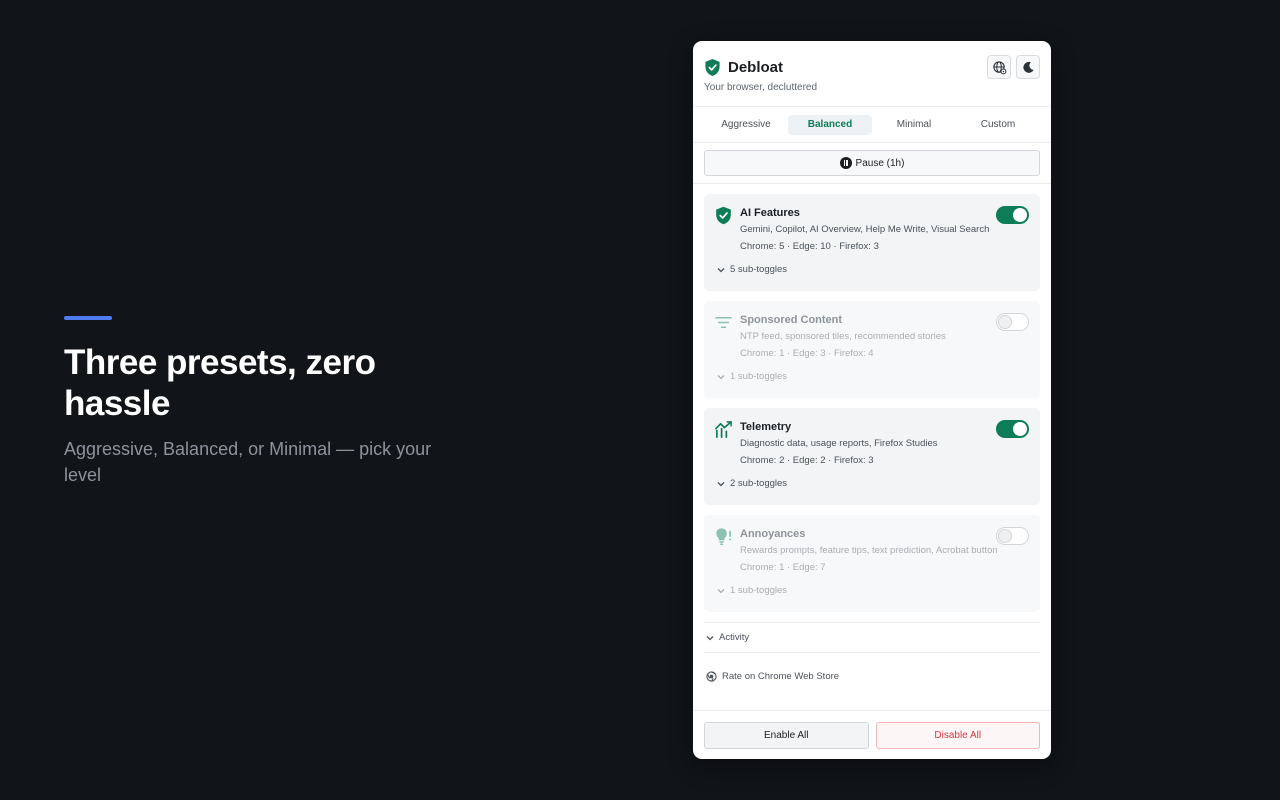  I want to click on moon-icon, so click(1028, 67).